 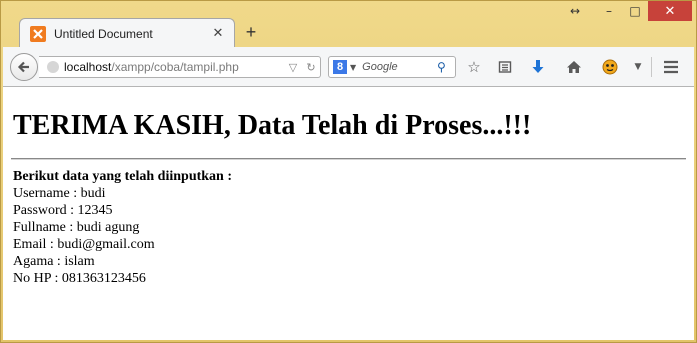 I want to click on url-path: /xampp/coba/tampil.php, so click(x=175, y=67).